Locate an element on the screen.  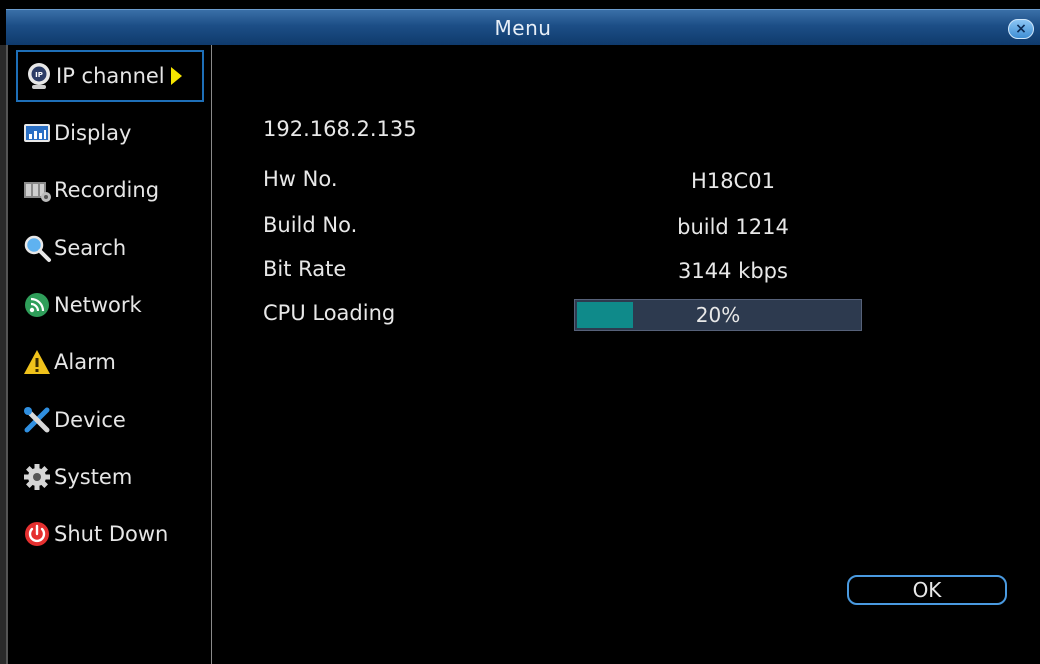
sidebar-item-shut-down: Shut Down is located at coordinates (110, 534).